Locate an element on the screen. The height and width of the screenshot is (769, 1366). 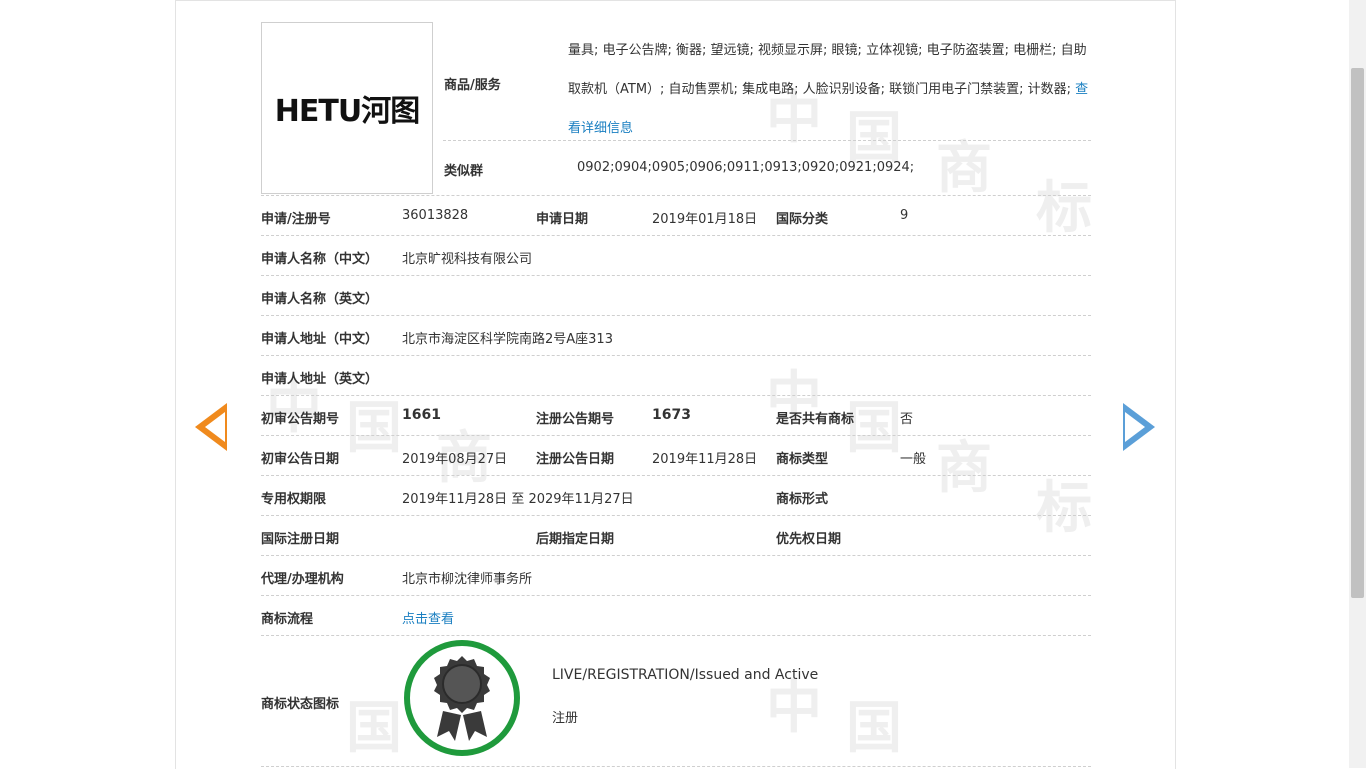
exclusive-period: 2019年11月28日 至 2029年11月27日 is located at coordinates (518, 497).